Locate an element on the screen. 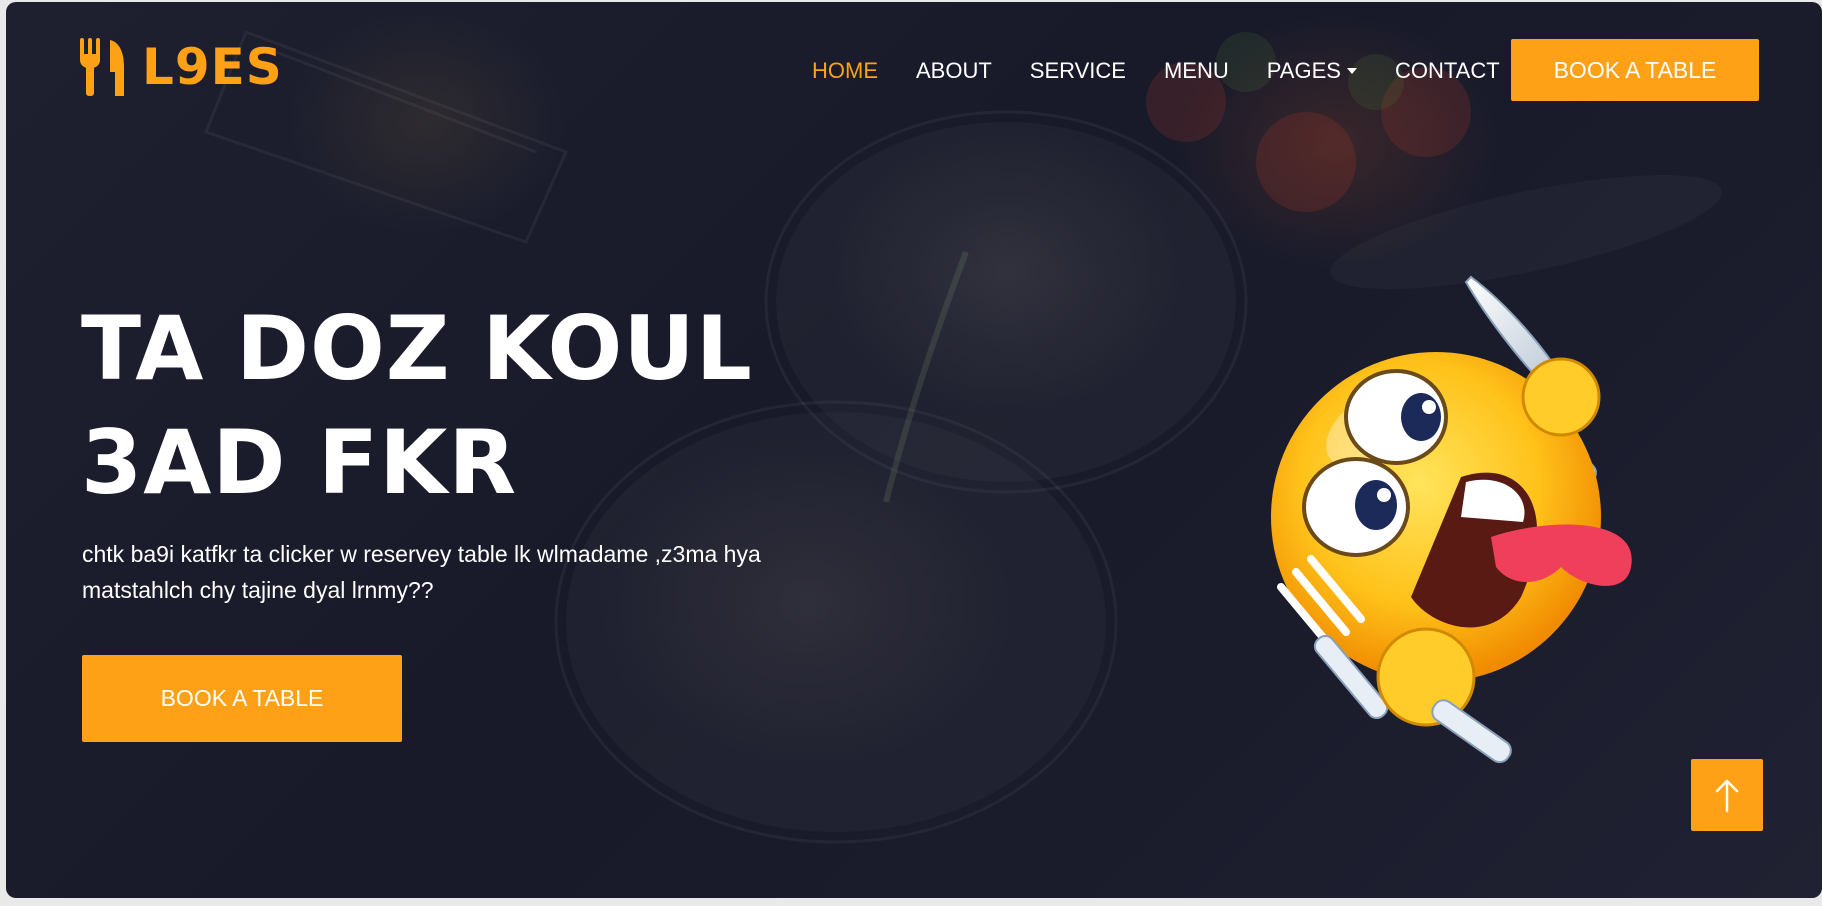 The image size is (1822, 906). nav-menu: MENU is located at coordinates (1196, 71).